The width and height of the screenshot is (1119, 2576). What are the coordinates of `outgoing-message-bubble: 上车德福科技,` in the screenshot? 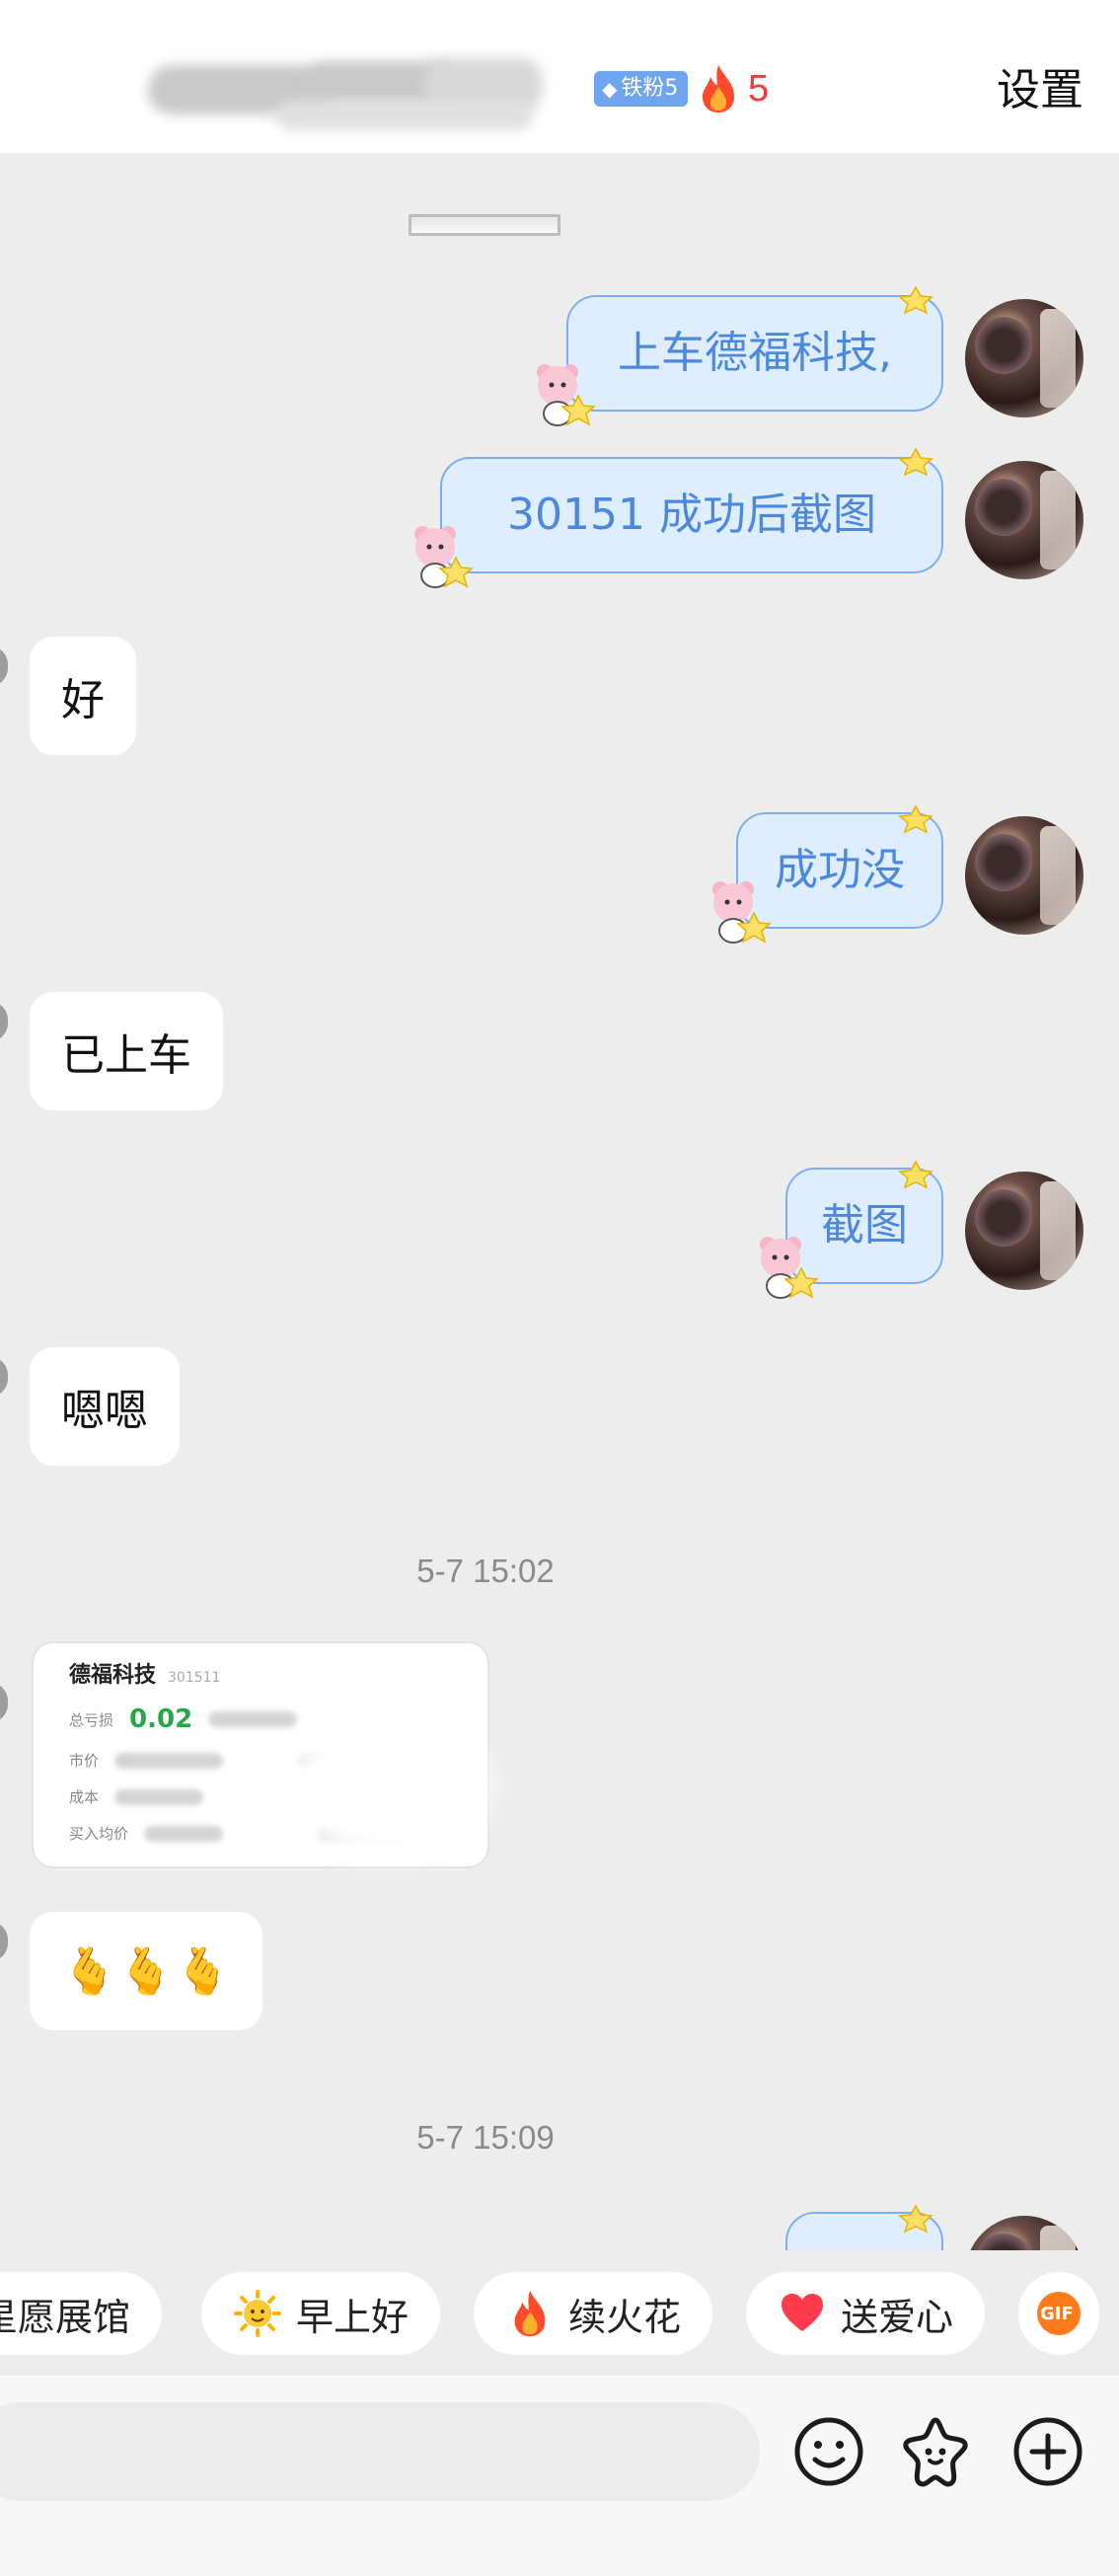 It's located at (754, 354).